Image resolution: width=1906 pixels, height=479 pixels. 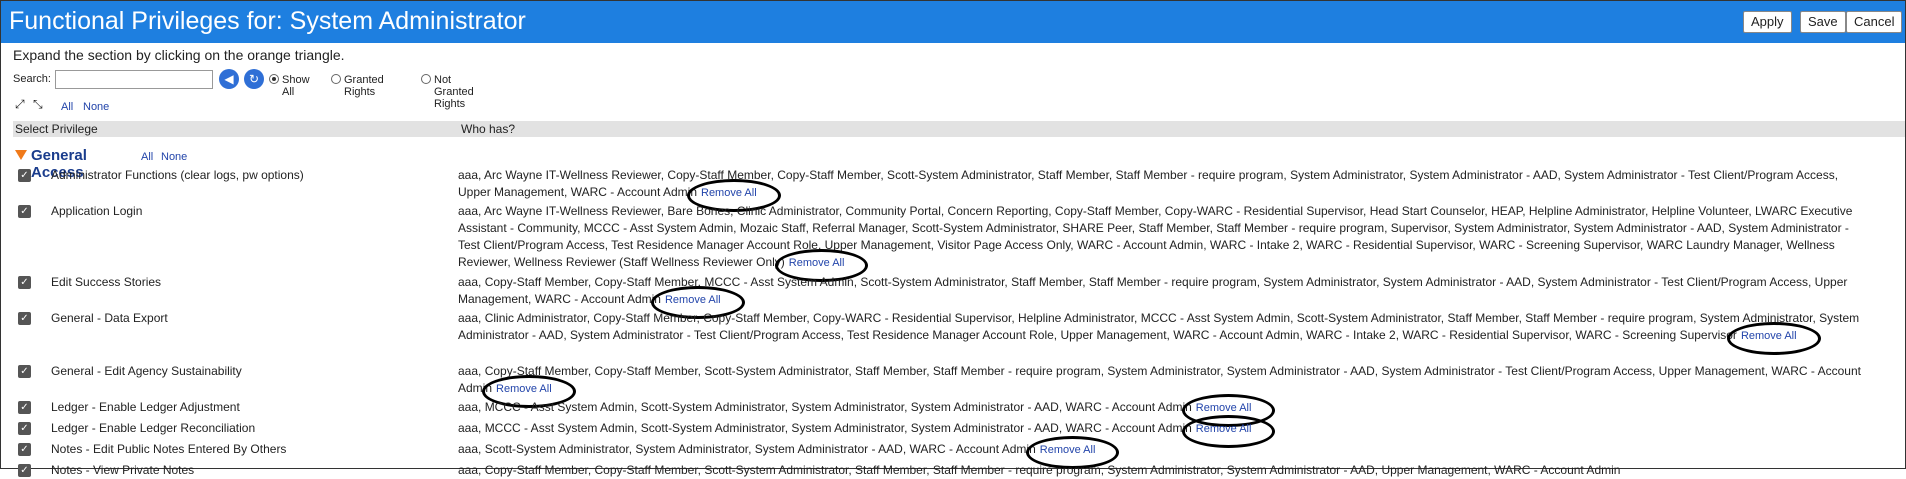 What do you see at coordinates (134, 79) in the screenshot?
I see `search-input` at bounding box center [134, 79].